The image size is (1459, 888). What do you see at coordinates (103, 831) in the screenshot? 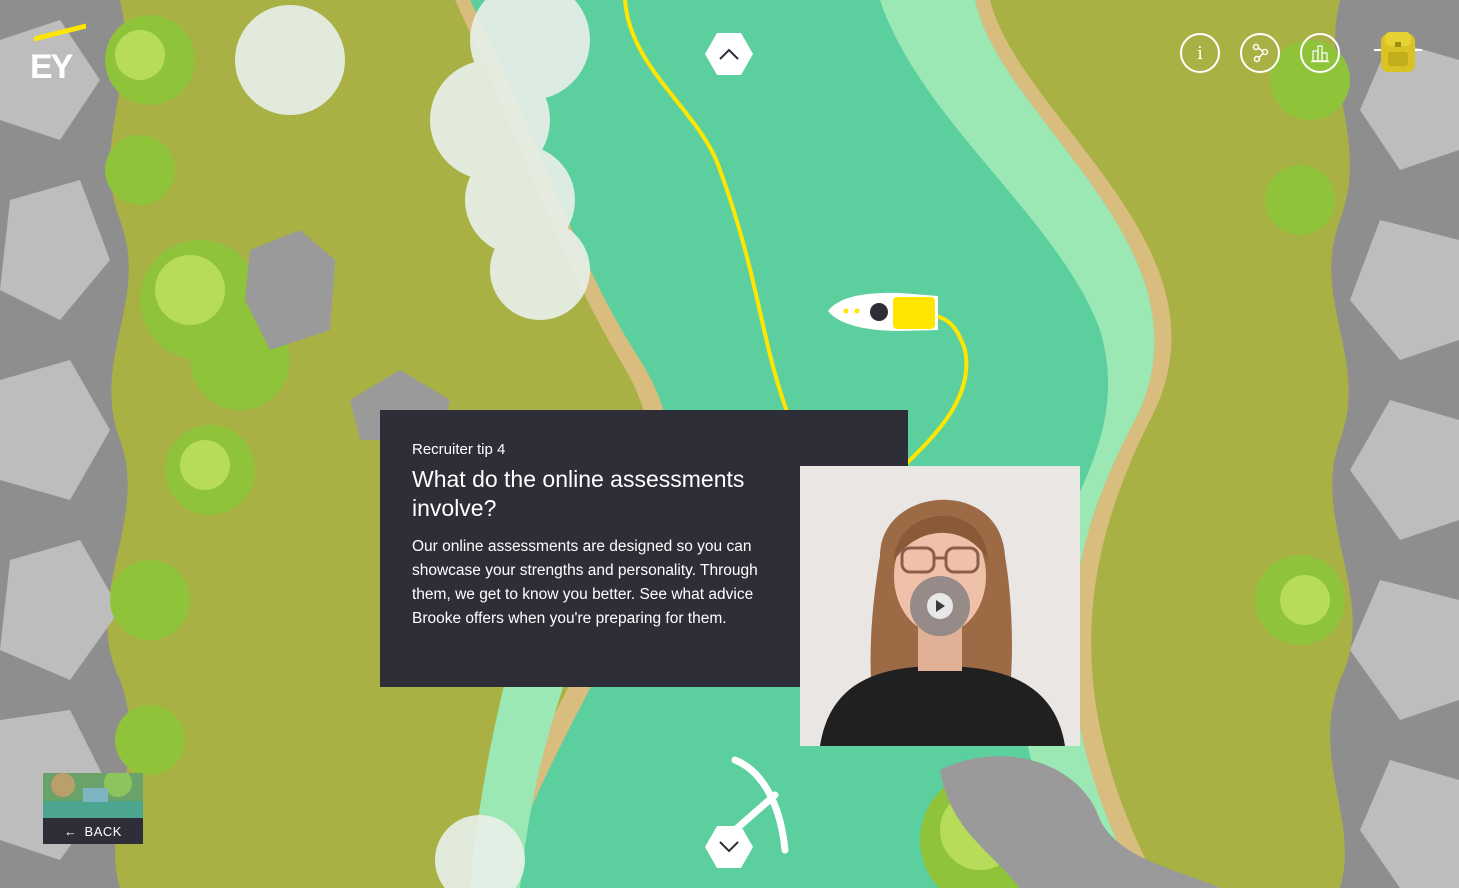
I see `back-label: BACK` at bounding box center [103, 831].